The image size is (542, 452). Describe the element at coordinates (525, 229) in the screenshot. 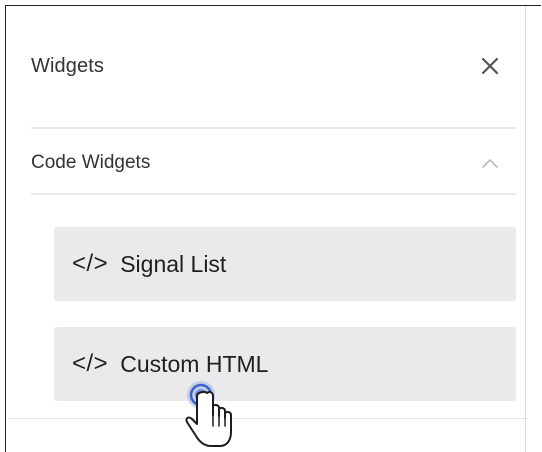

I see `panel-border` at that location.